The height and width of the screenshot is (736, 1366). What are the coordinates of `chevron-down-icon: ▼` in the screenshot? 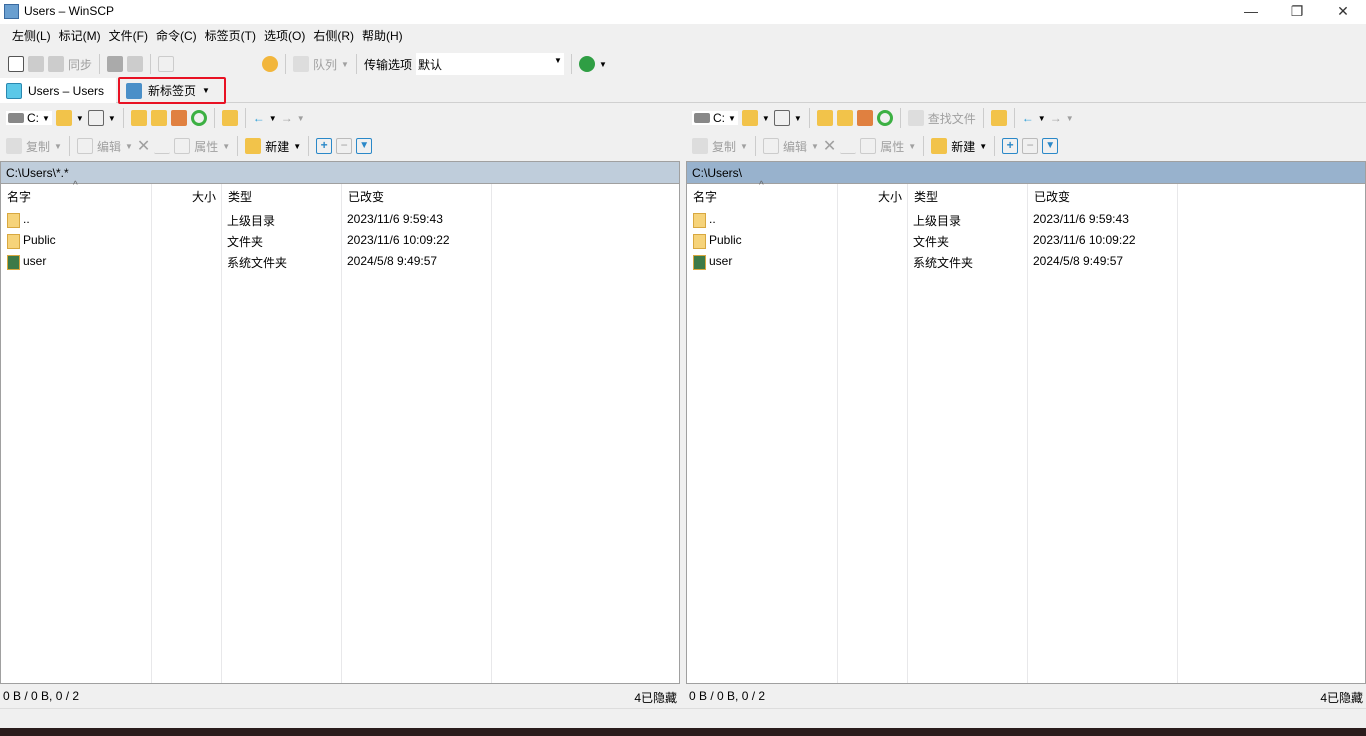 It's located at (206, 90).